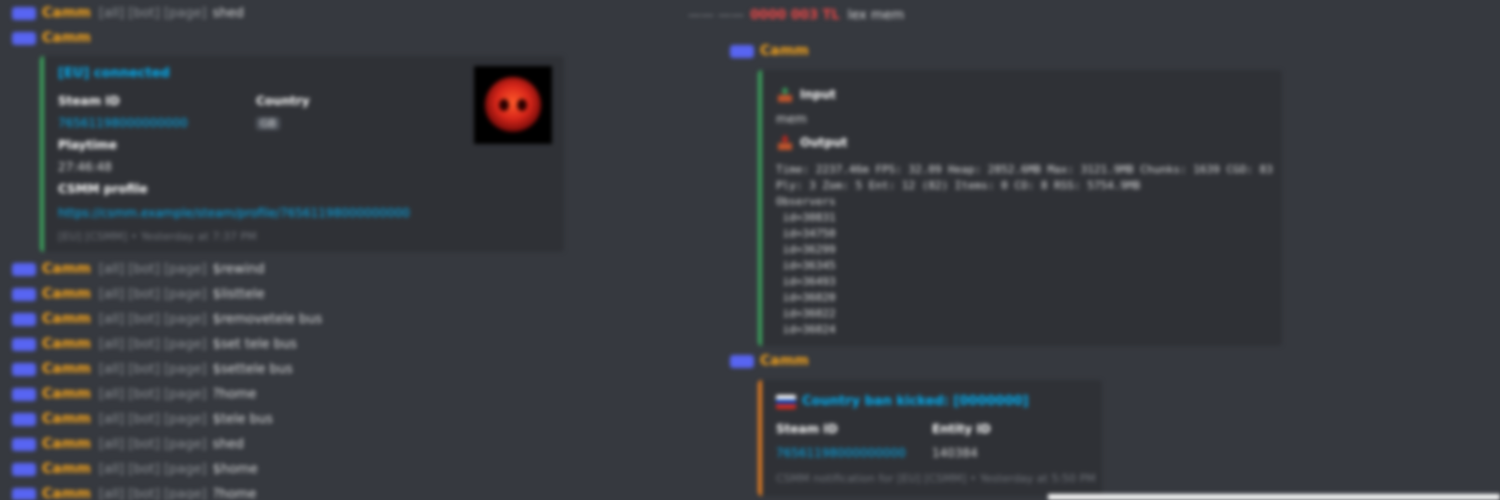 The height and width of the screenshot is (500, 1500). I want to click on output-line: Observers, so click(806, 201).